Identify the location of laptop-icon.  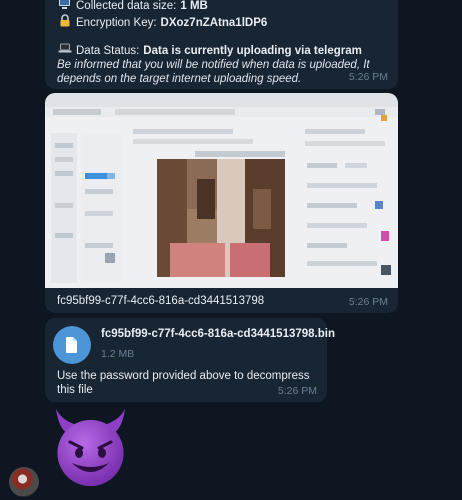
(64, 50).